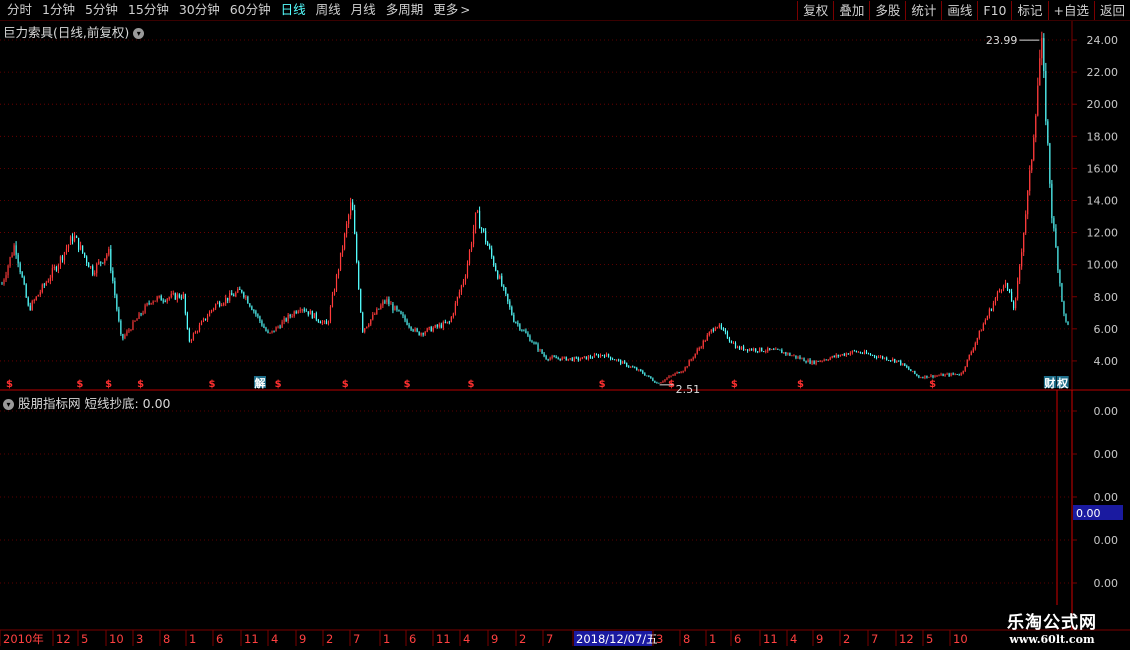 The width and height of the screenshot is (1130, 650). What do you see at coordinates (923, 10) in the screenshot?
I see `toolbar-action-button: 统计` at bounding box center [923, 10].